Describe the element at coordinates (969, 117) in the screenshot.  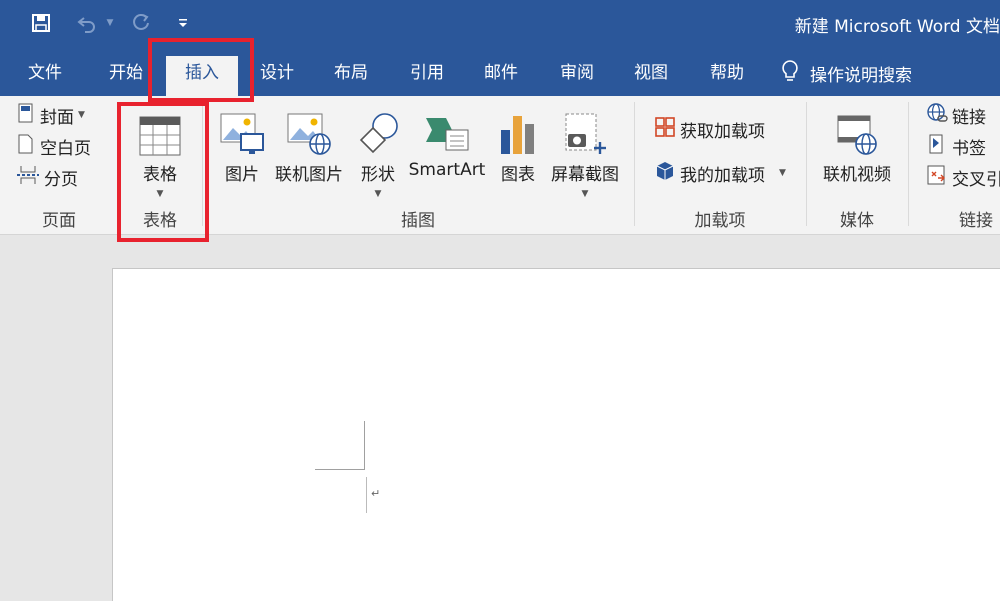
I see `link-label: 链接` at that location.